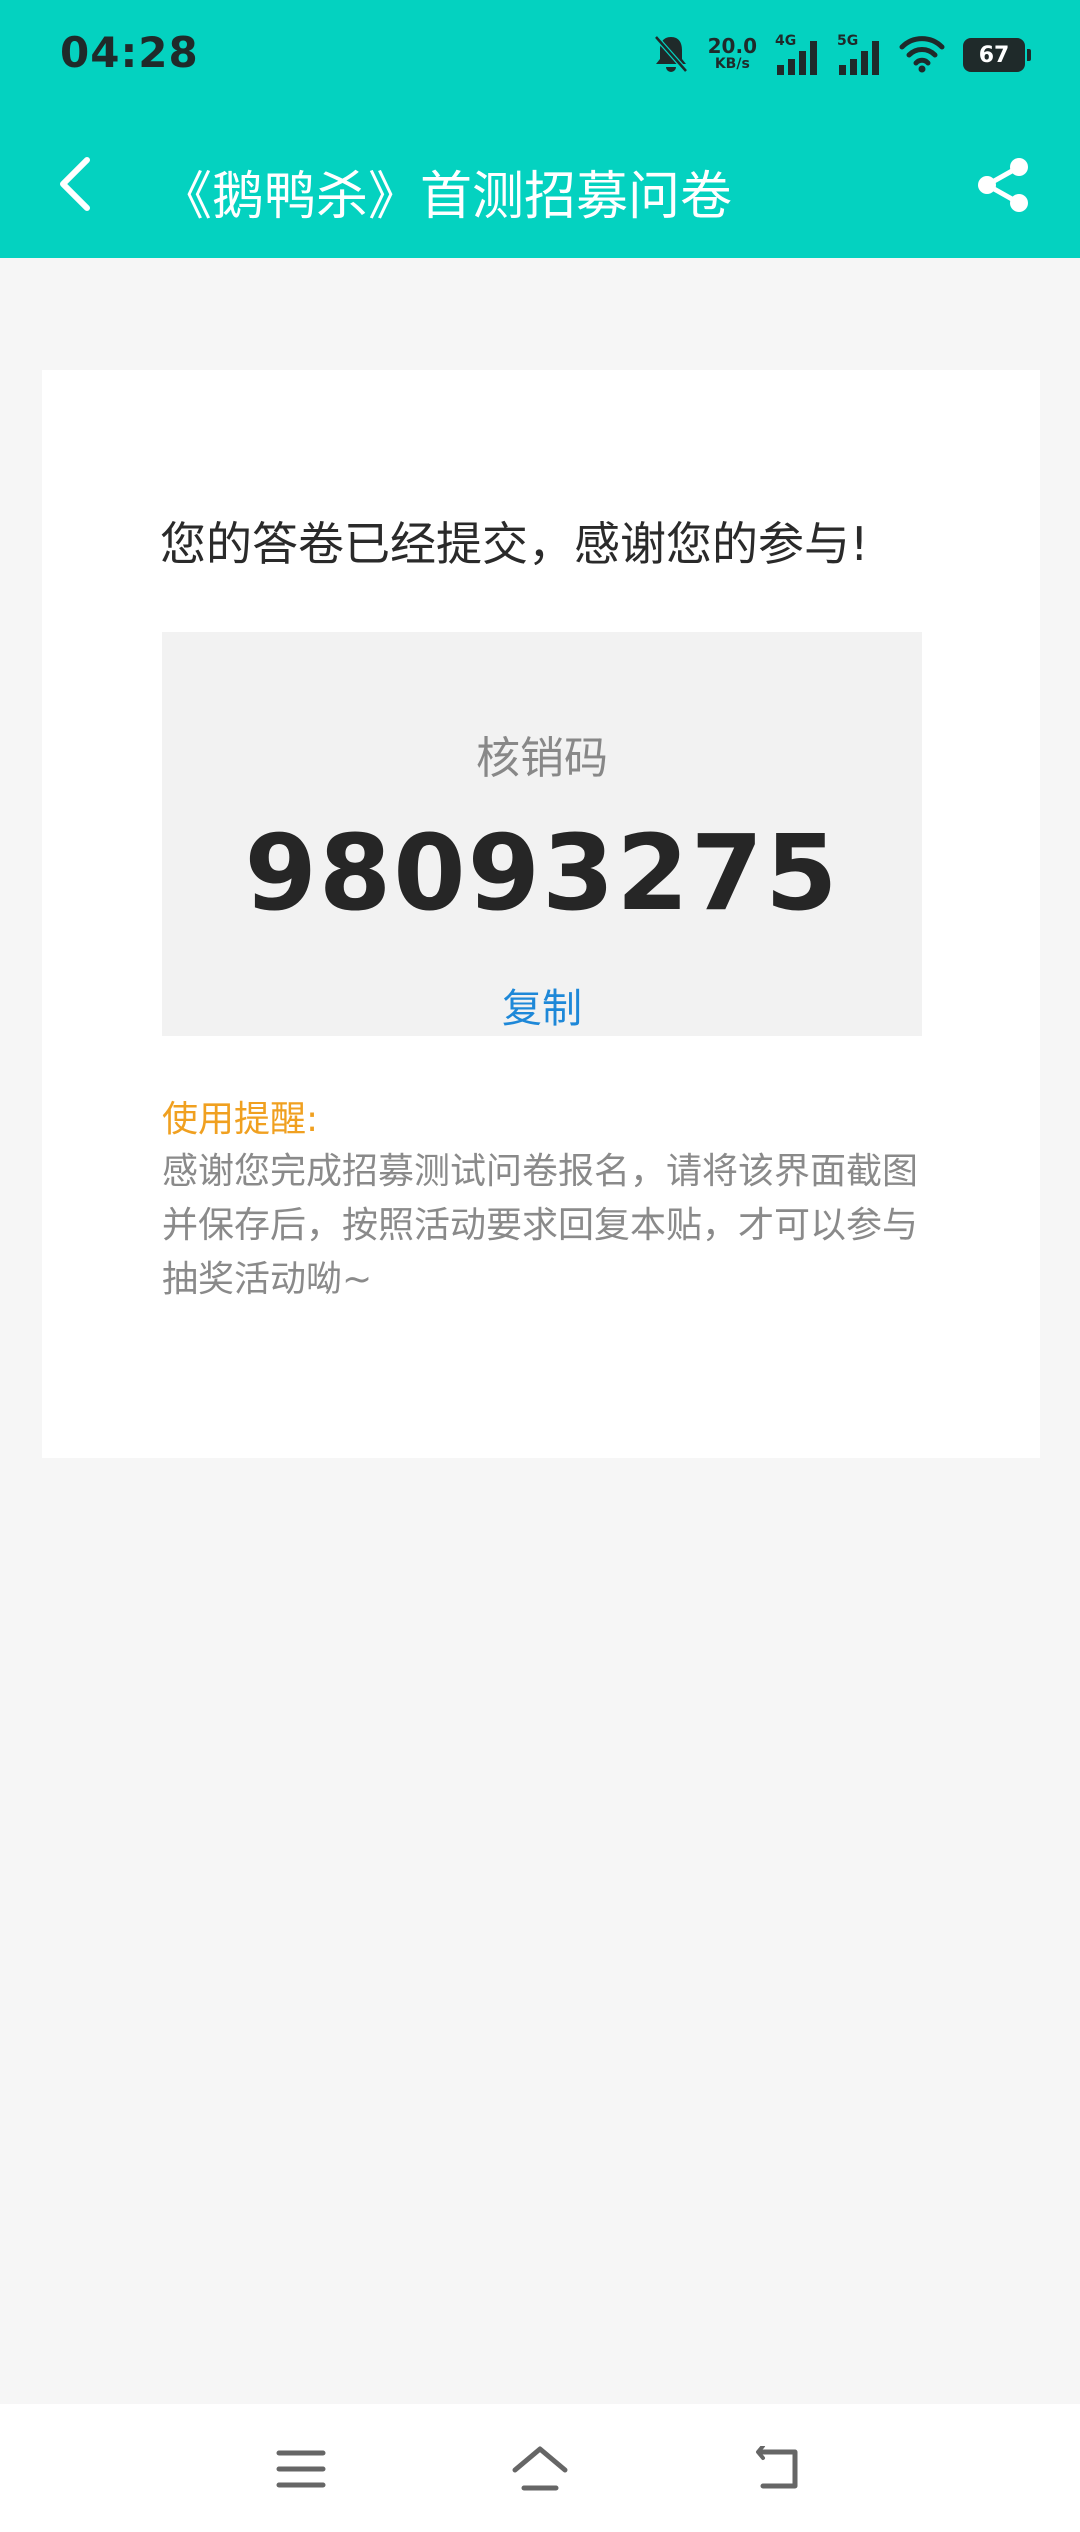 The image size is (1080, 2532). What do you see at coordinates (129, 52) in the screenshot?
I see `status-time: 04:28` at bounding box center [129, 52].